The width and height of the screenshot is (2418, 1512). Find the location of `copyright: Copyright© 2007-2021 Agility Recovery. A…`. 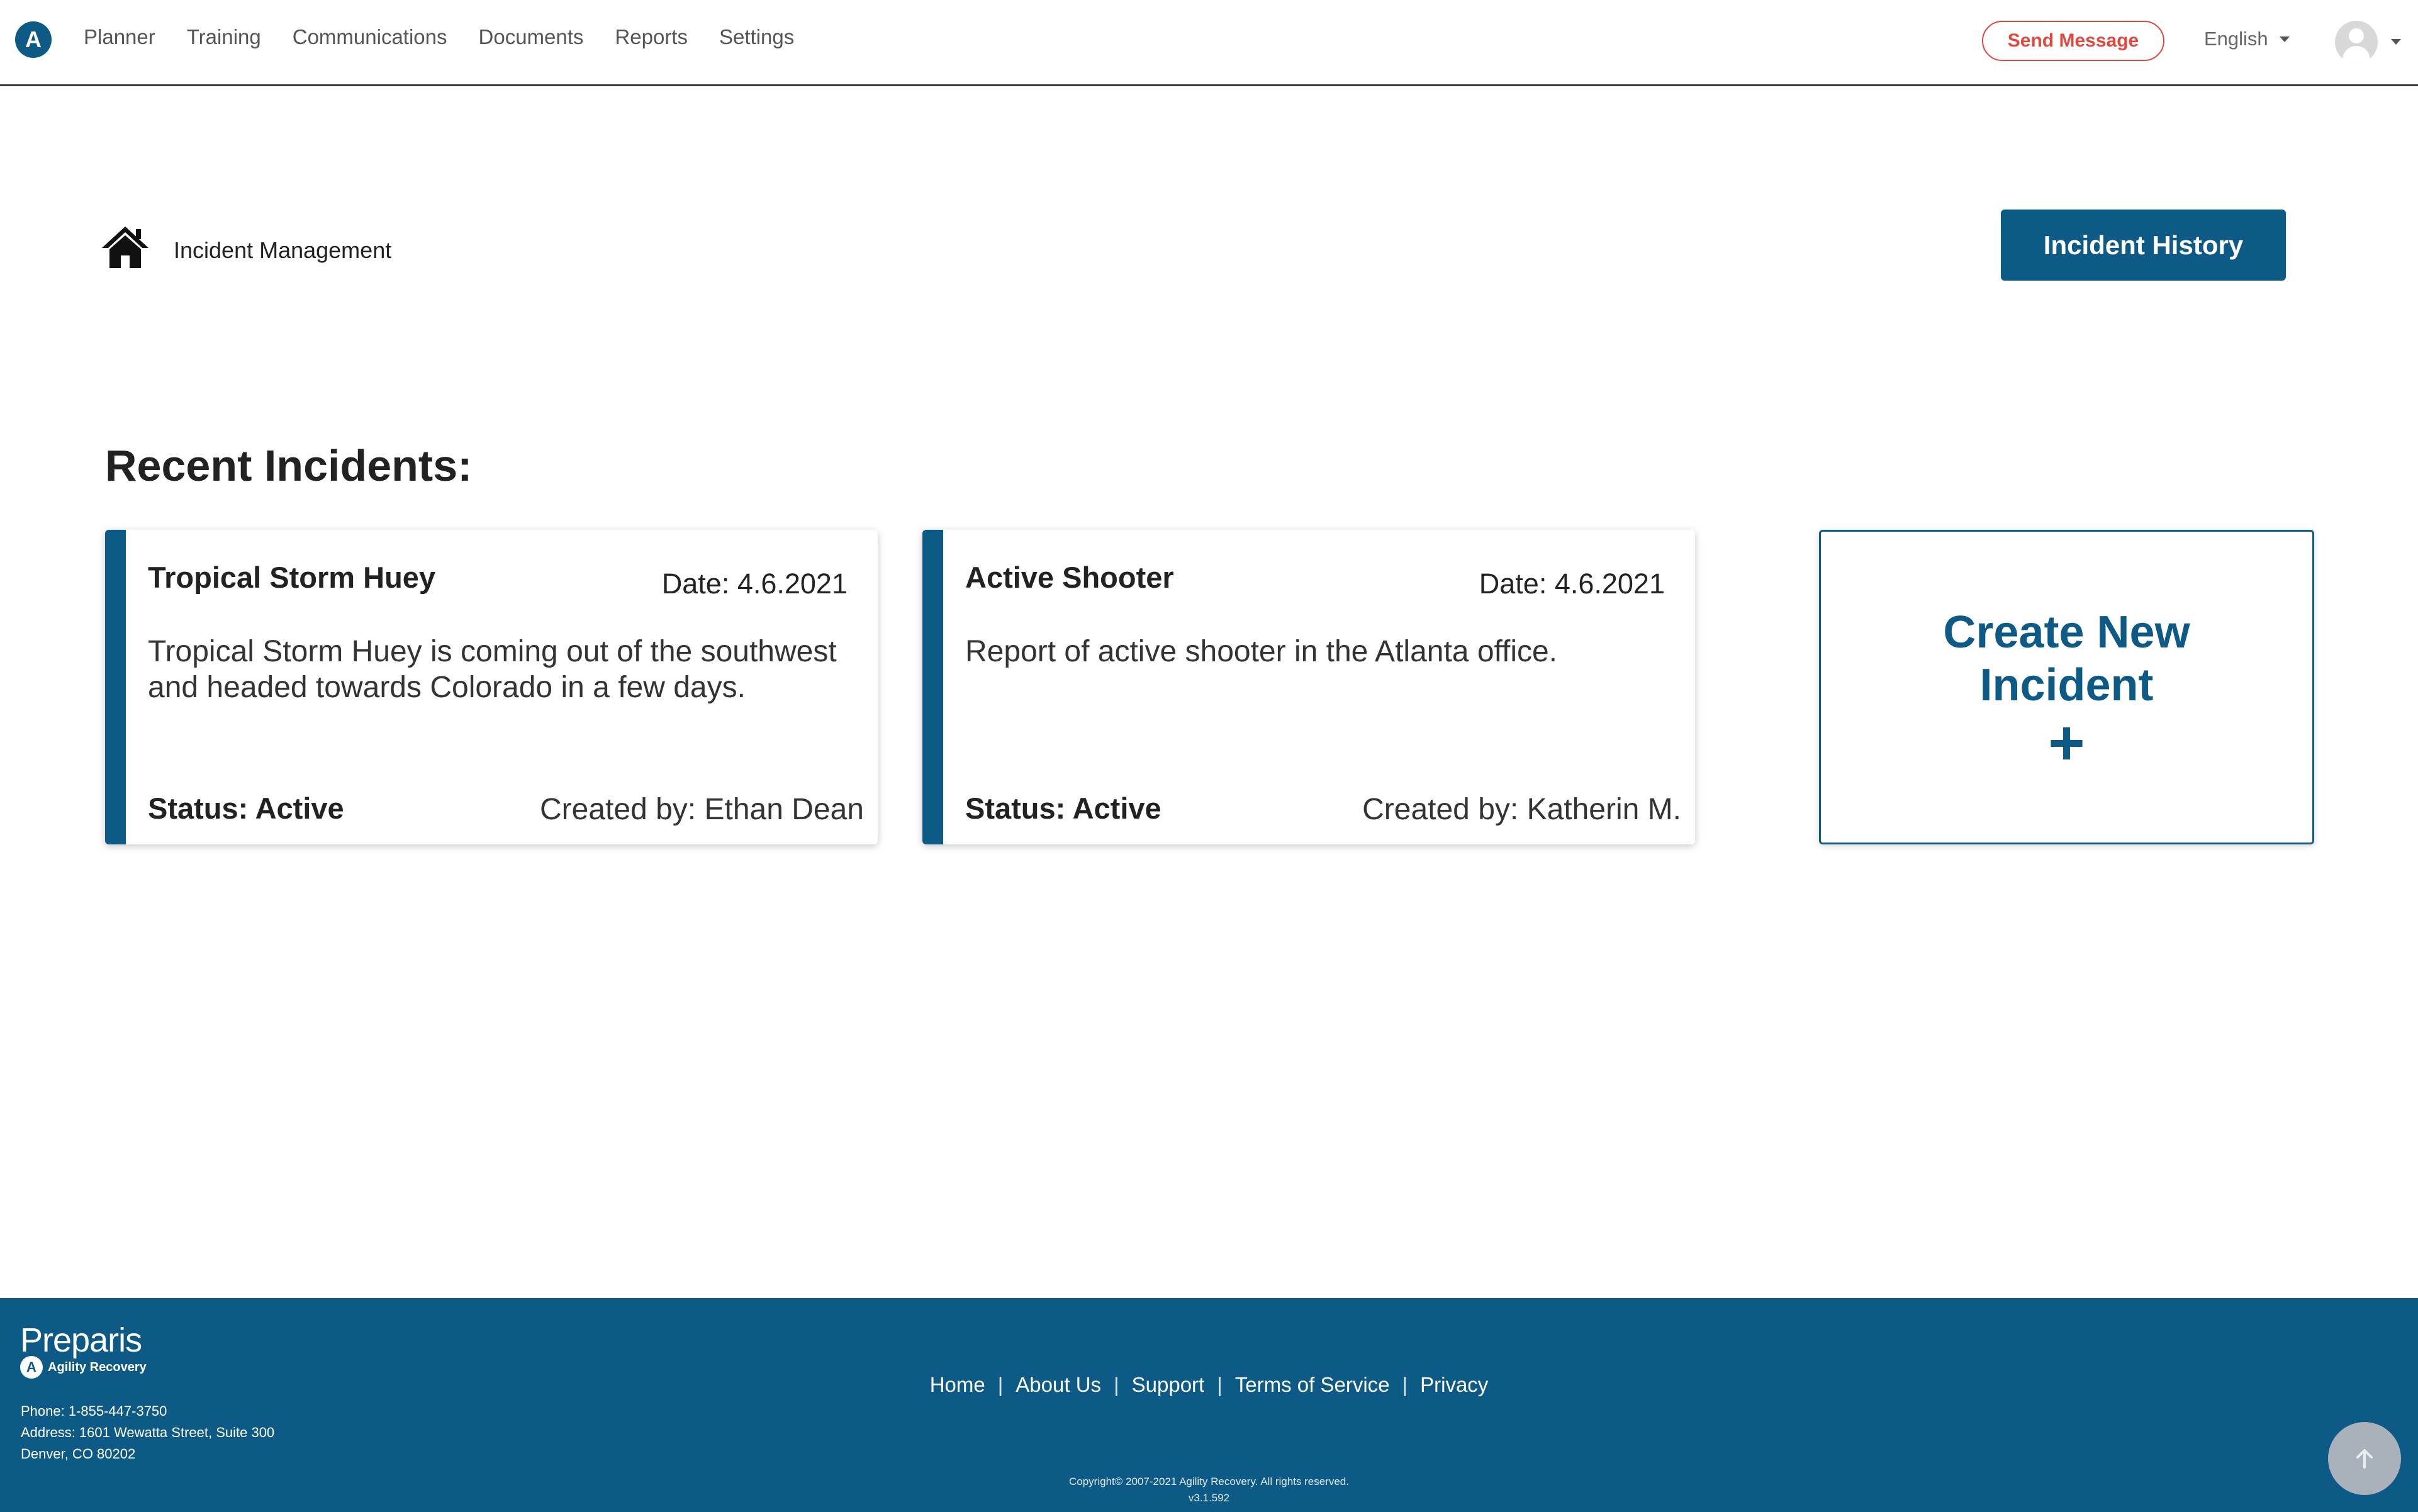

copyright: Copyright© 2007-2021 Agility Recovery. A… is located at coordinates (1209, 1490).